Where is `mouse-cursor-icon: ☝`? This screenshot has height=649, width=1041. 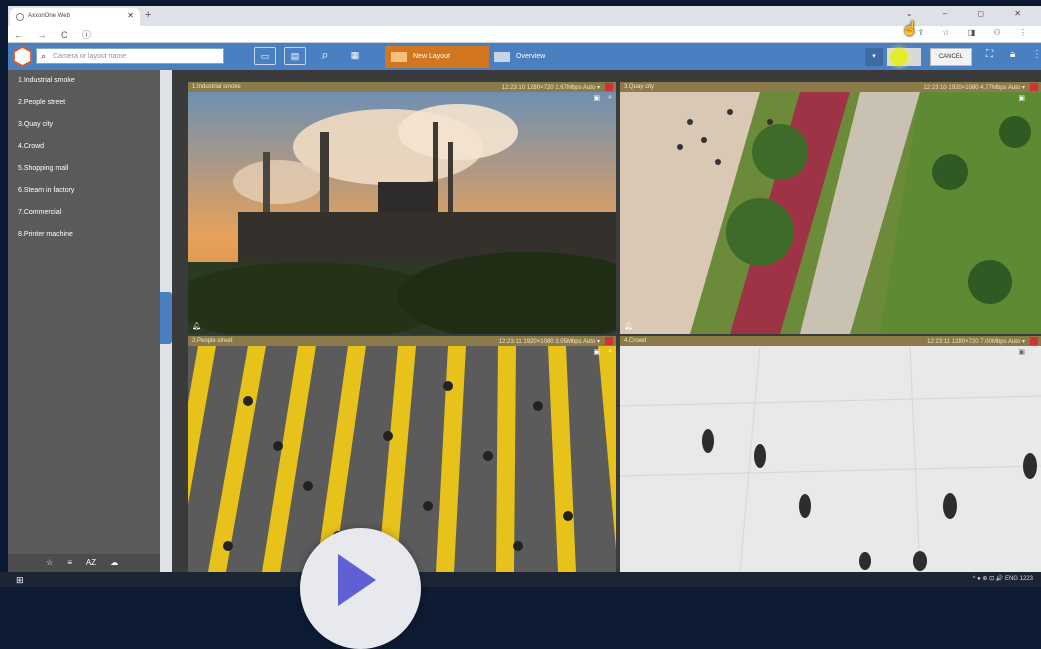 mouse-cursor-icon: ☝ is located at coordinates (910, 28).